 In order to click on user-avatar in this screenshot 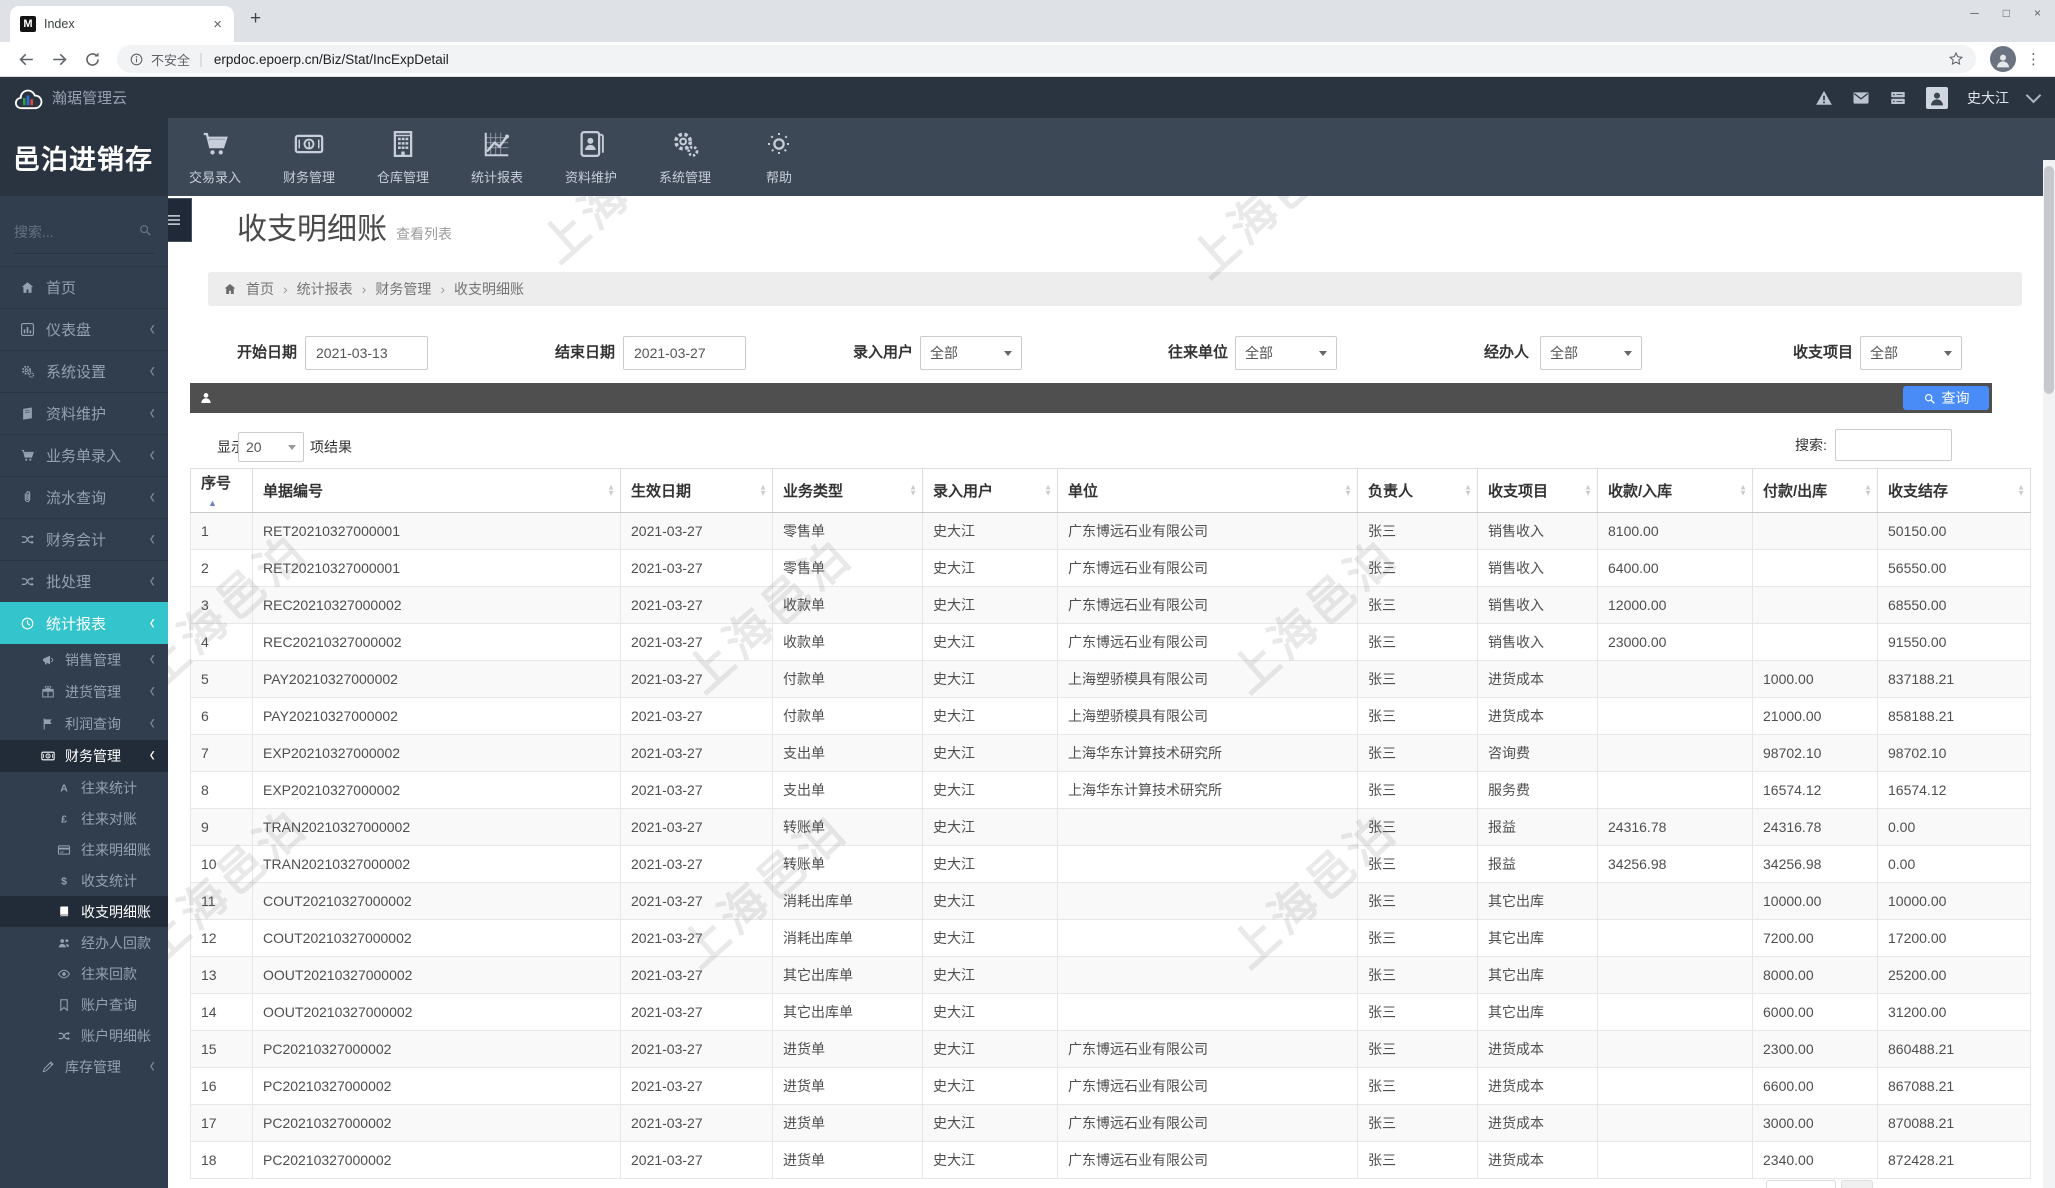, I will do `click(1937, 97)`.